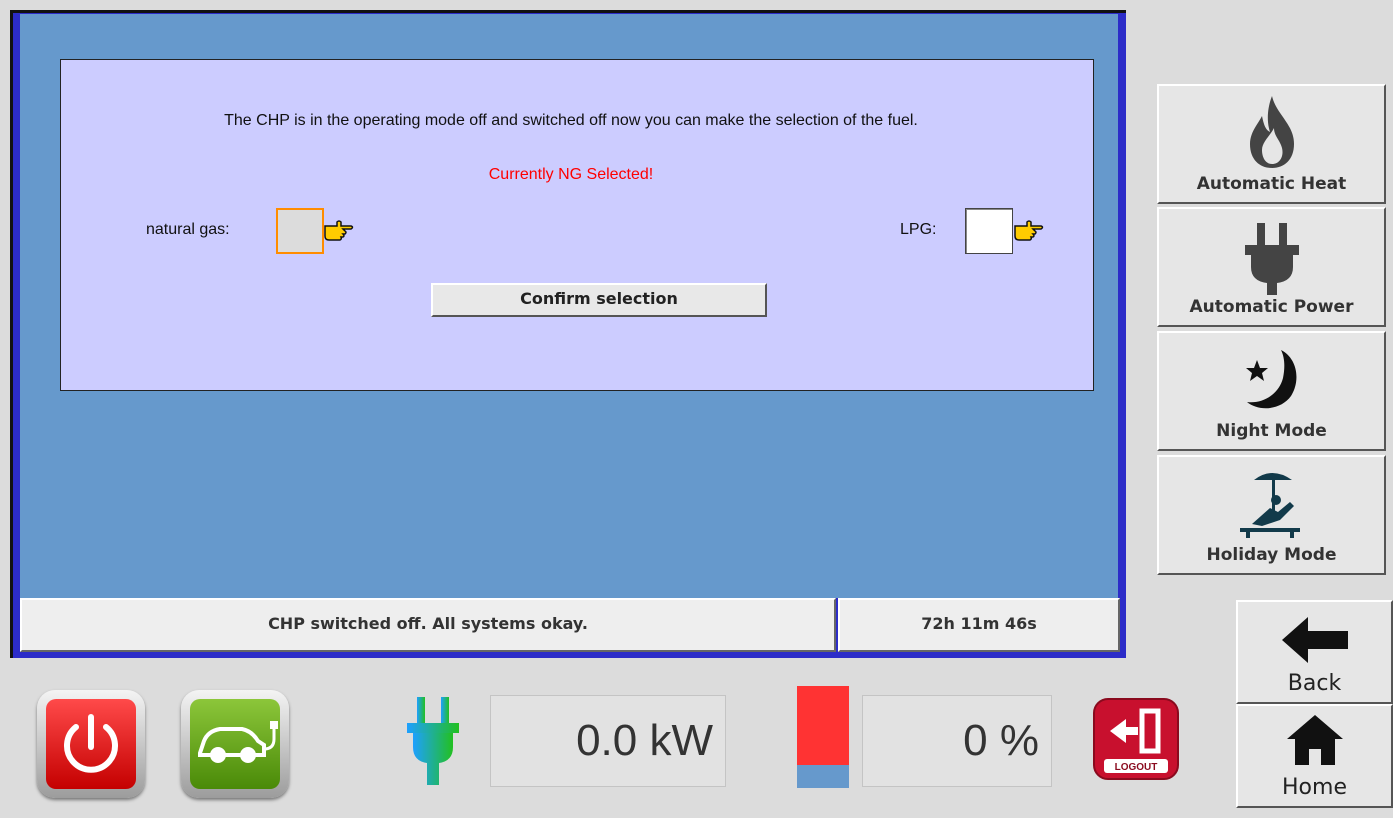 The height and width of the screenshot is (818, 1393). I want to click on holiday-mode-button: Holiday Mode, so click(1271, 515).